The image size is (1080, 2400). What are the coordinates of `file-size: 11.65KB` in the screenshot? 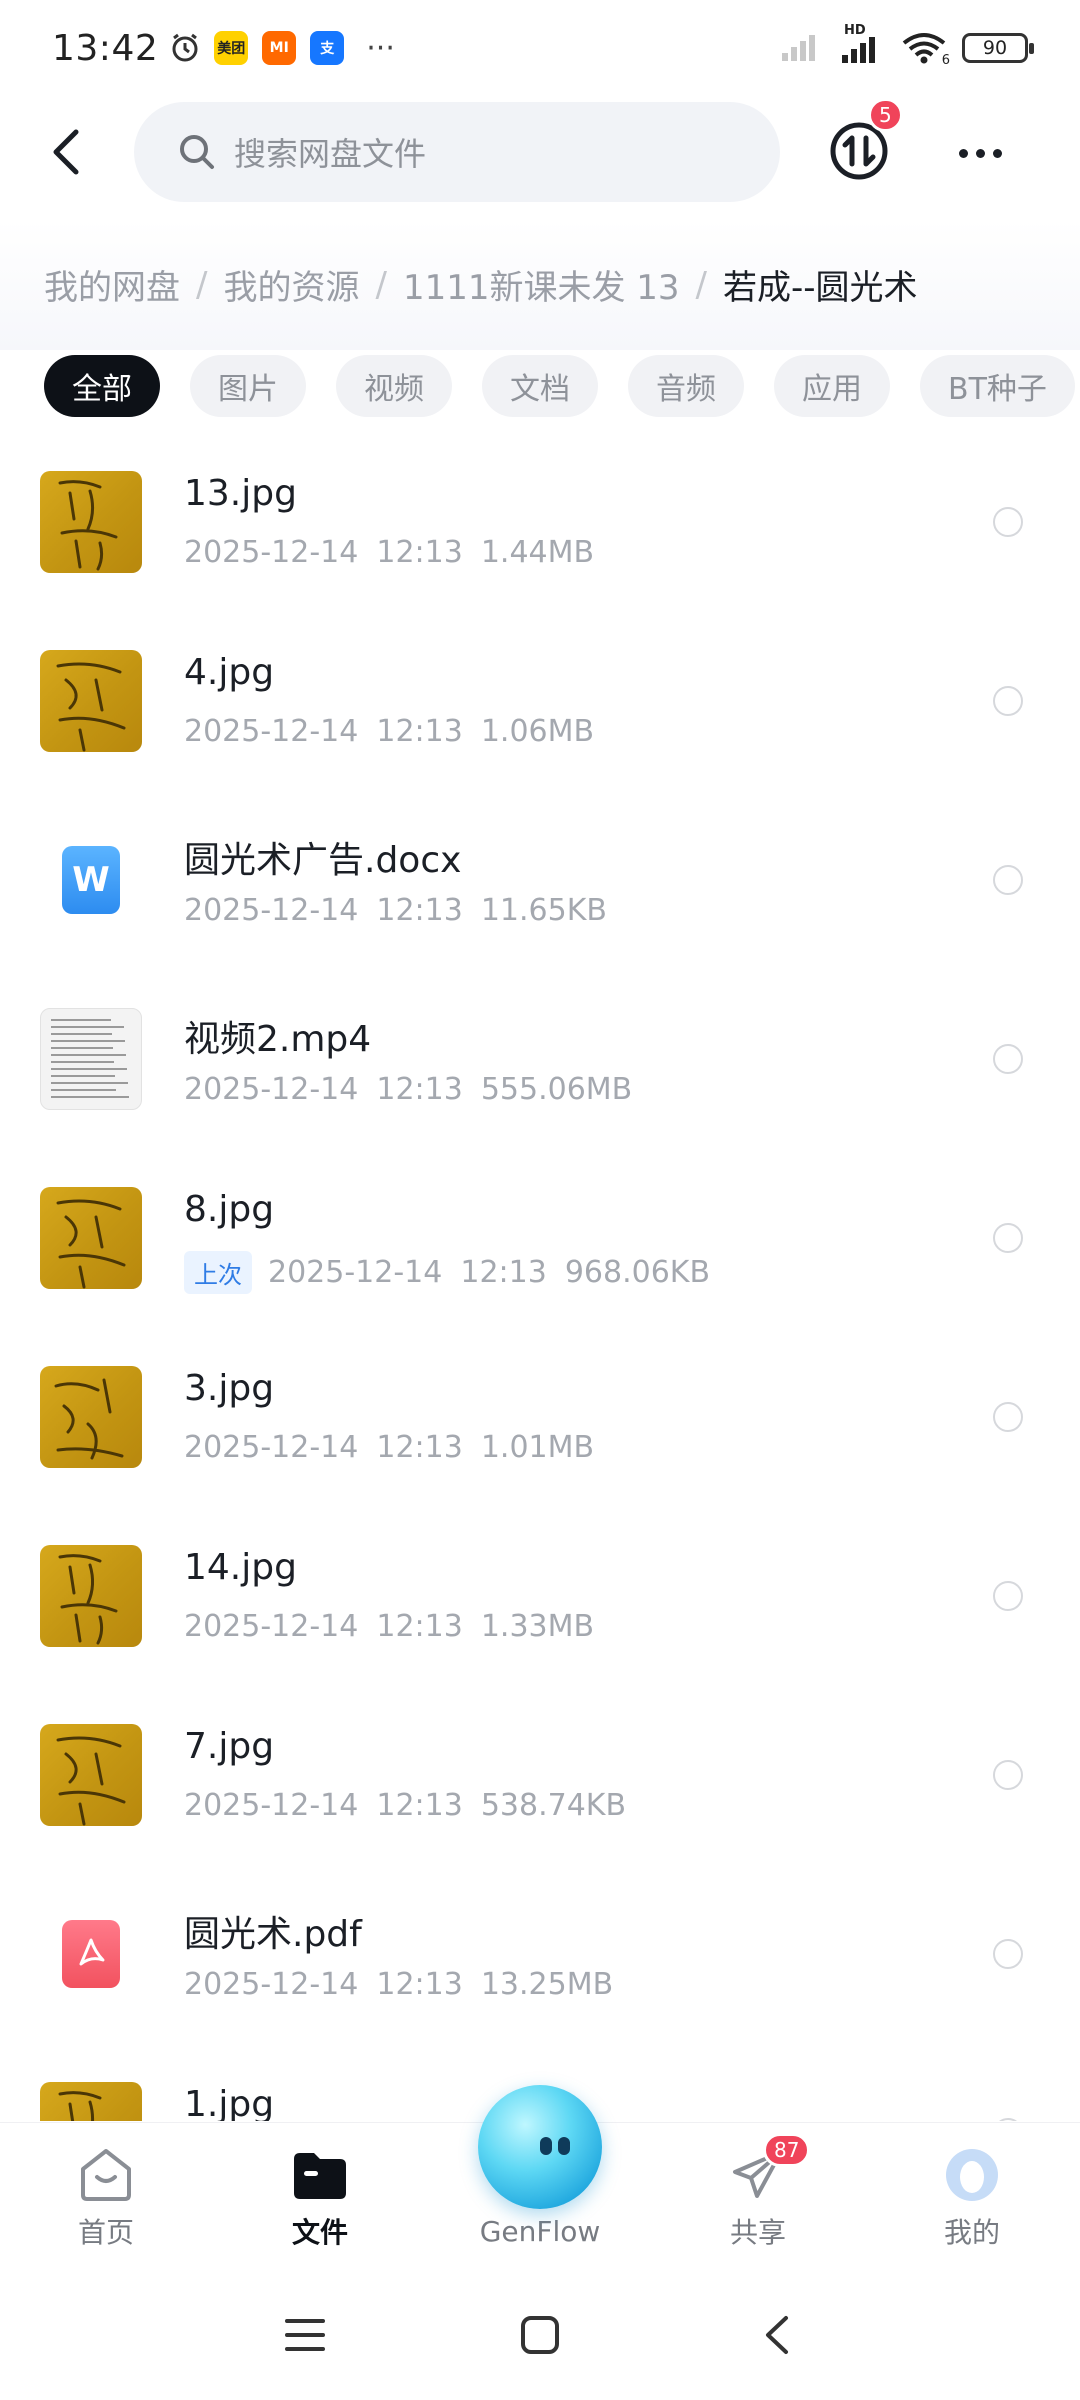 It's located at (543, 910).